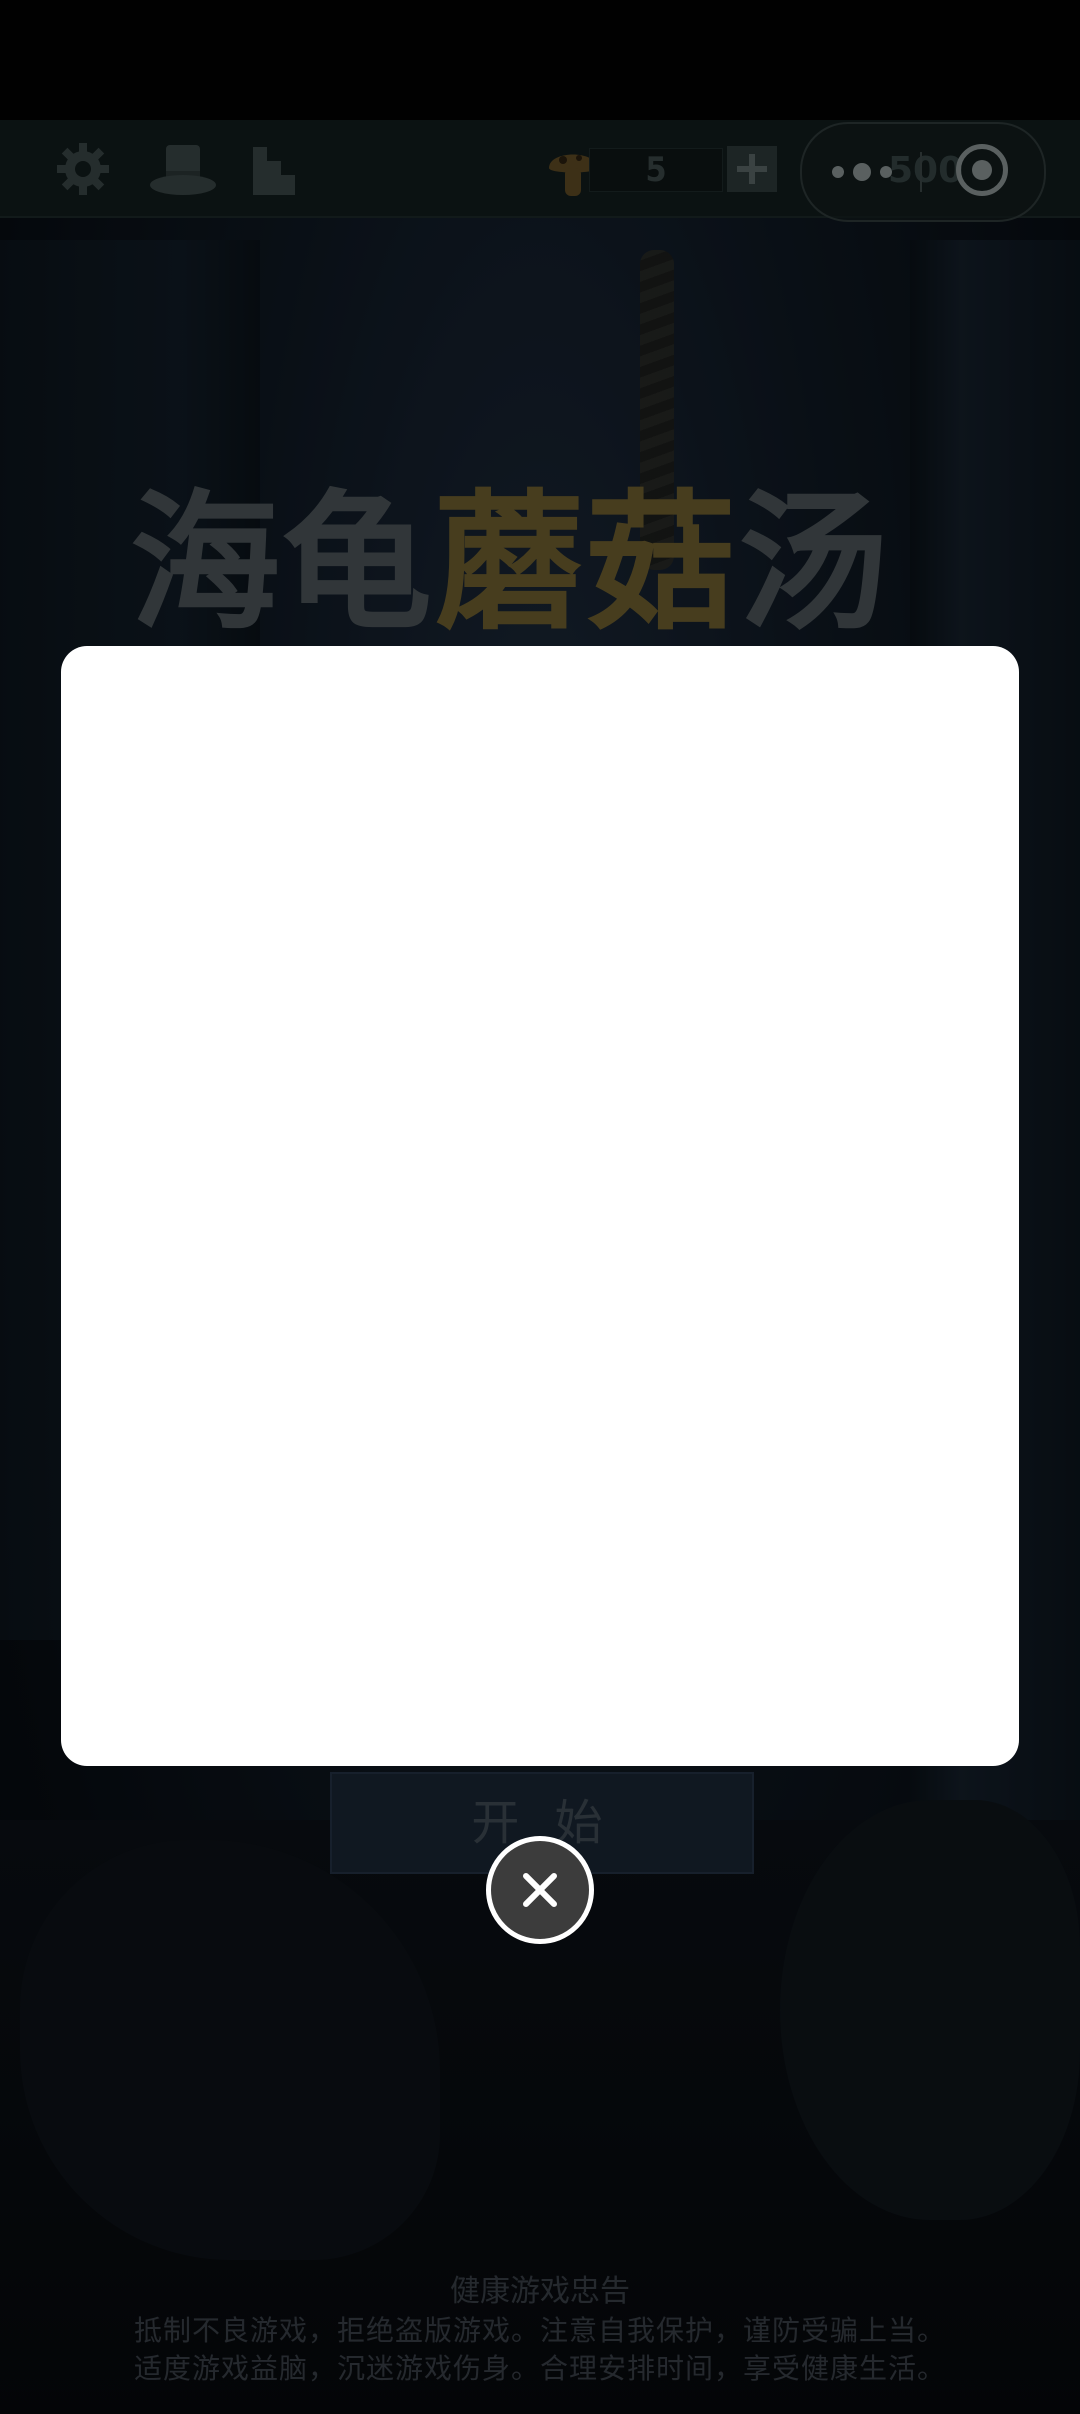 The width and height of the screenshot is (1080, 2414). I want to click on close-icon, so click(540, 1890).